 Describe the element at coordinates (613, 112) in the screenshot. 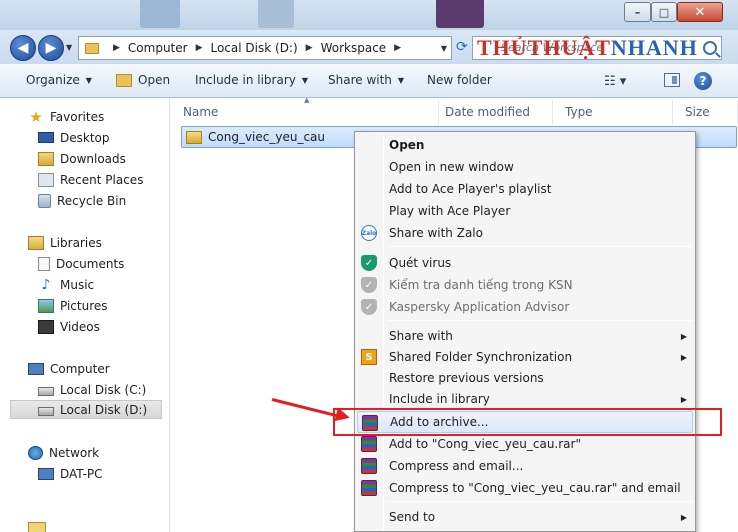

I see `column-header-type: Type` at that location.